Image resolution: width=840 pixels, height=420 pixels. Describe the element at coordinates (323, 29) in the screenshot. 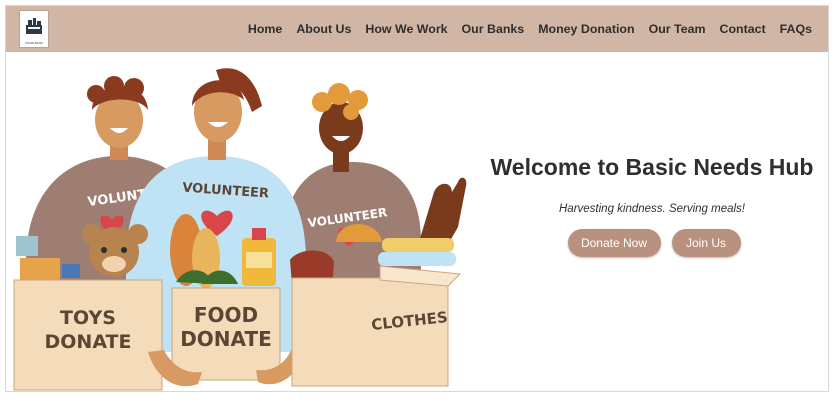

I see `nav-about-us: About Us` at that location.